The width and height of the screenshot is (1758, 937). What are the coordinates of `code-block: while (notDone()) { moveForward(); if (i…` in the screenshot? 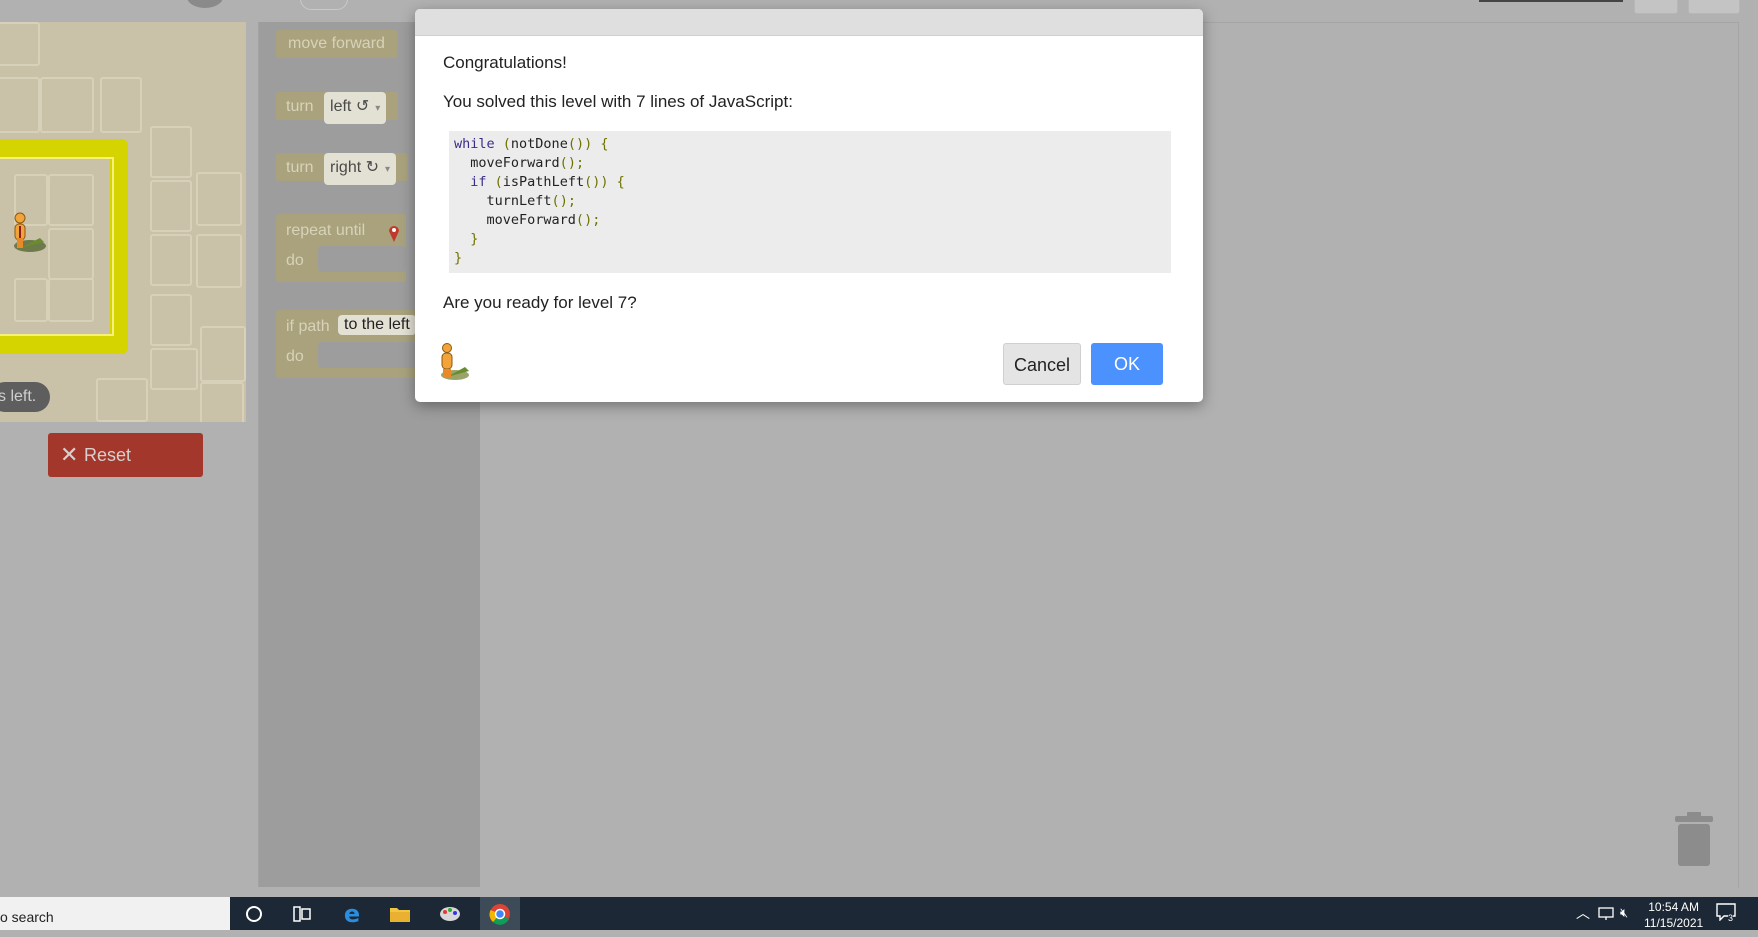 It's located at (810, 202).